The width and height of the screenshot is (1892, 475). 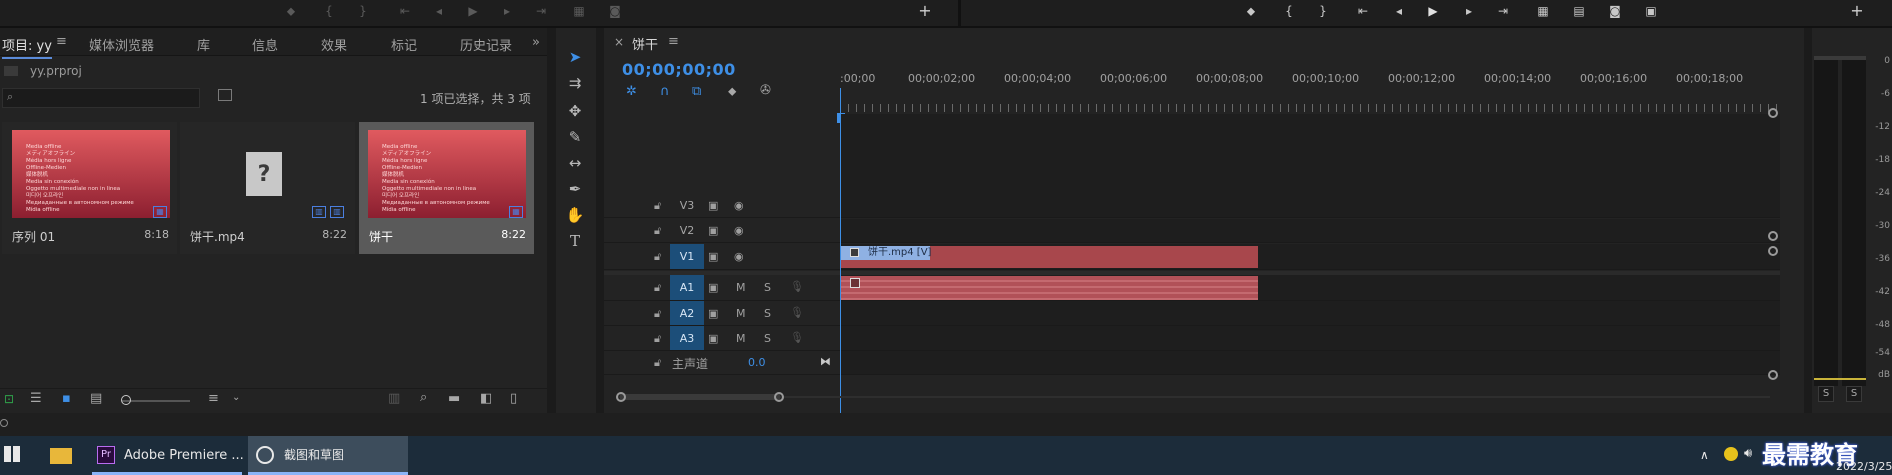 I want to click on taskbar-snip-sketch: 截图和草图, so click(x=328, y=455).